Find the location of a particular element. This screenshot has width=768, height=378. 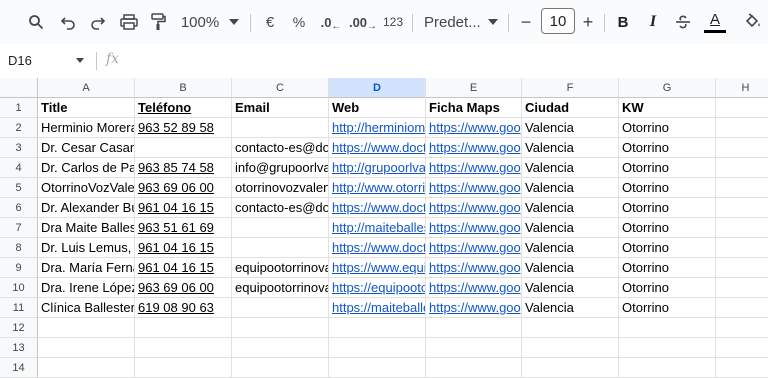

cell-f13 is located at coordinates (570, 348).